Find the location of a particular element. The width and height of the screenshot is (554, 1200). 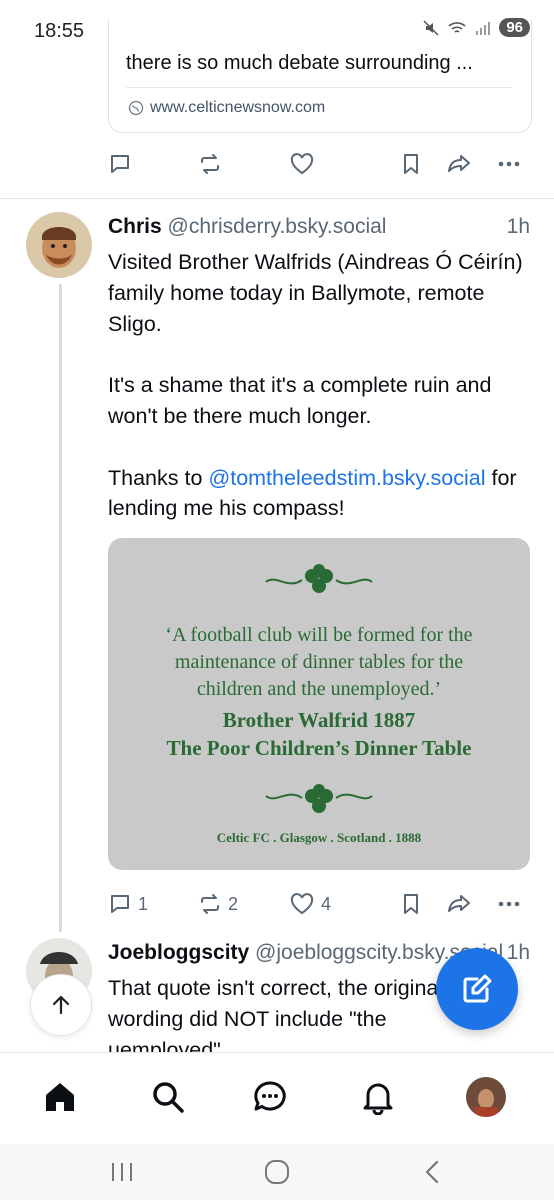

chat-icon is located at coordinates (270, 1096).